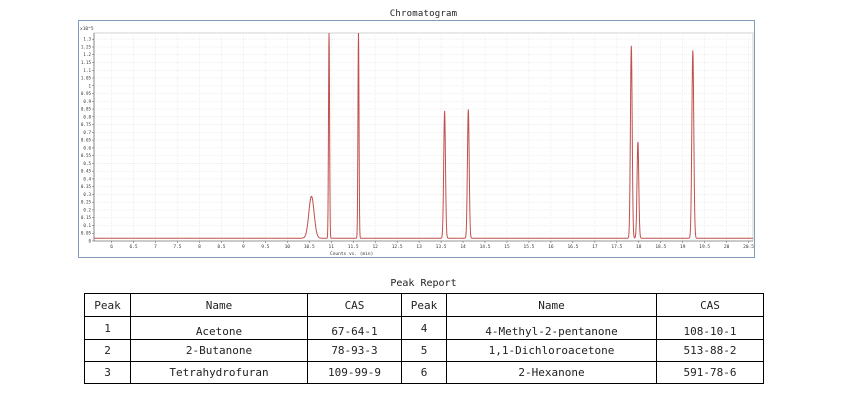 This screenshot has width=847, height=413. Describe the element at coordinates (87, 194) in the screenshot. I see `y-tick-label: 0.3` at that location.